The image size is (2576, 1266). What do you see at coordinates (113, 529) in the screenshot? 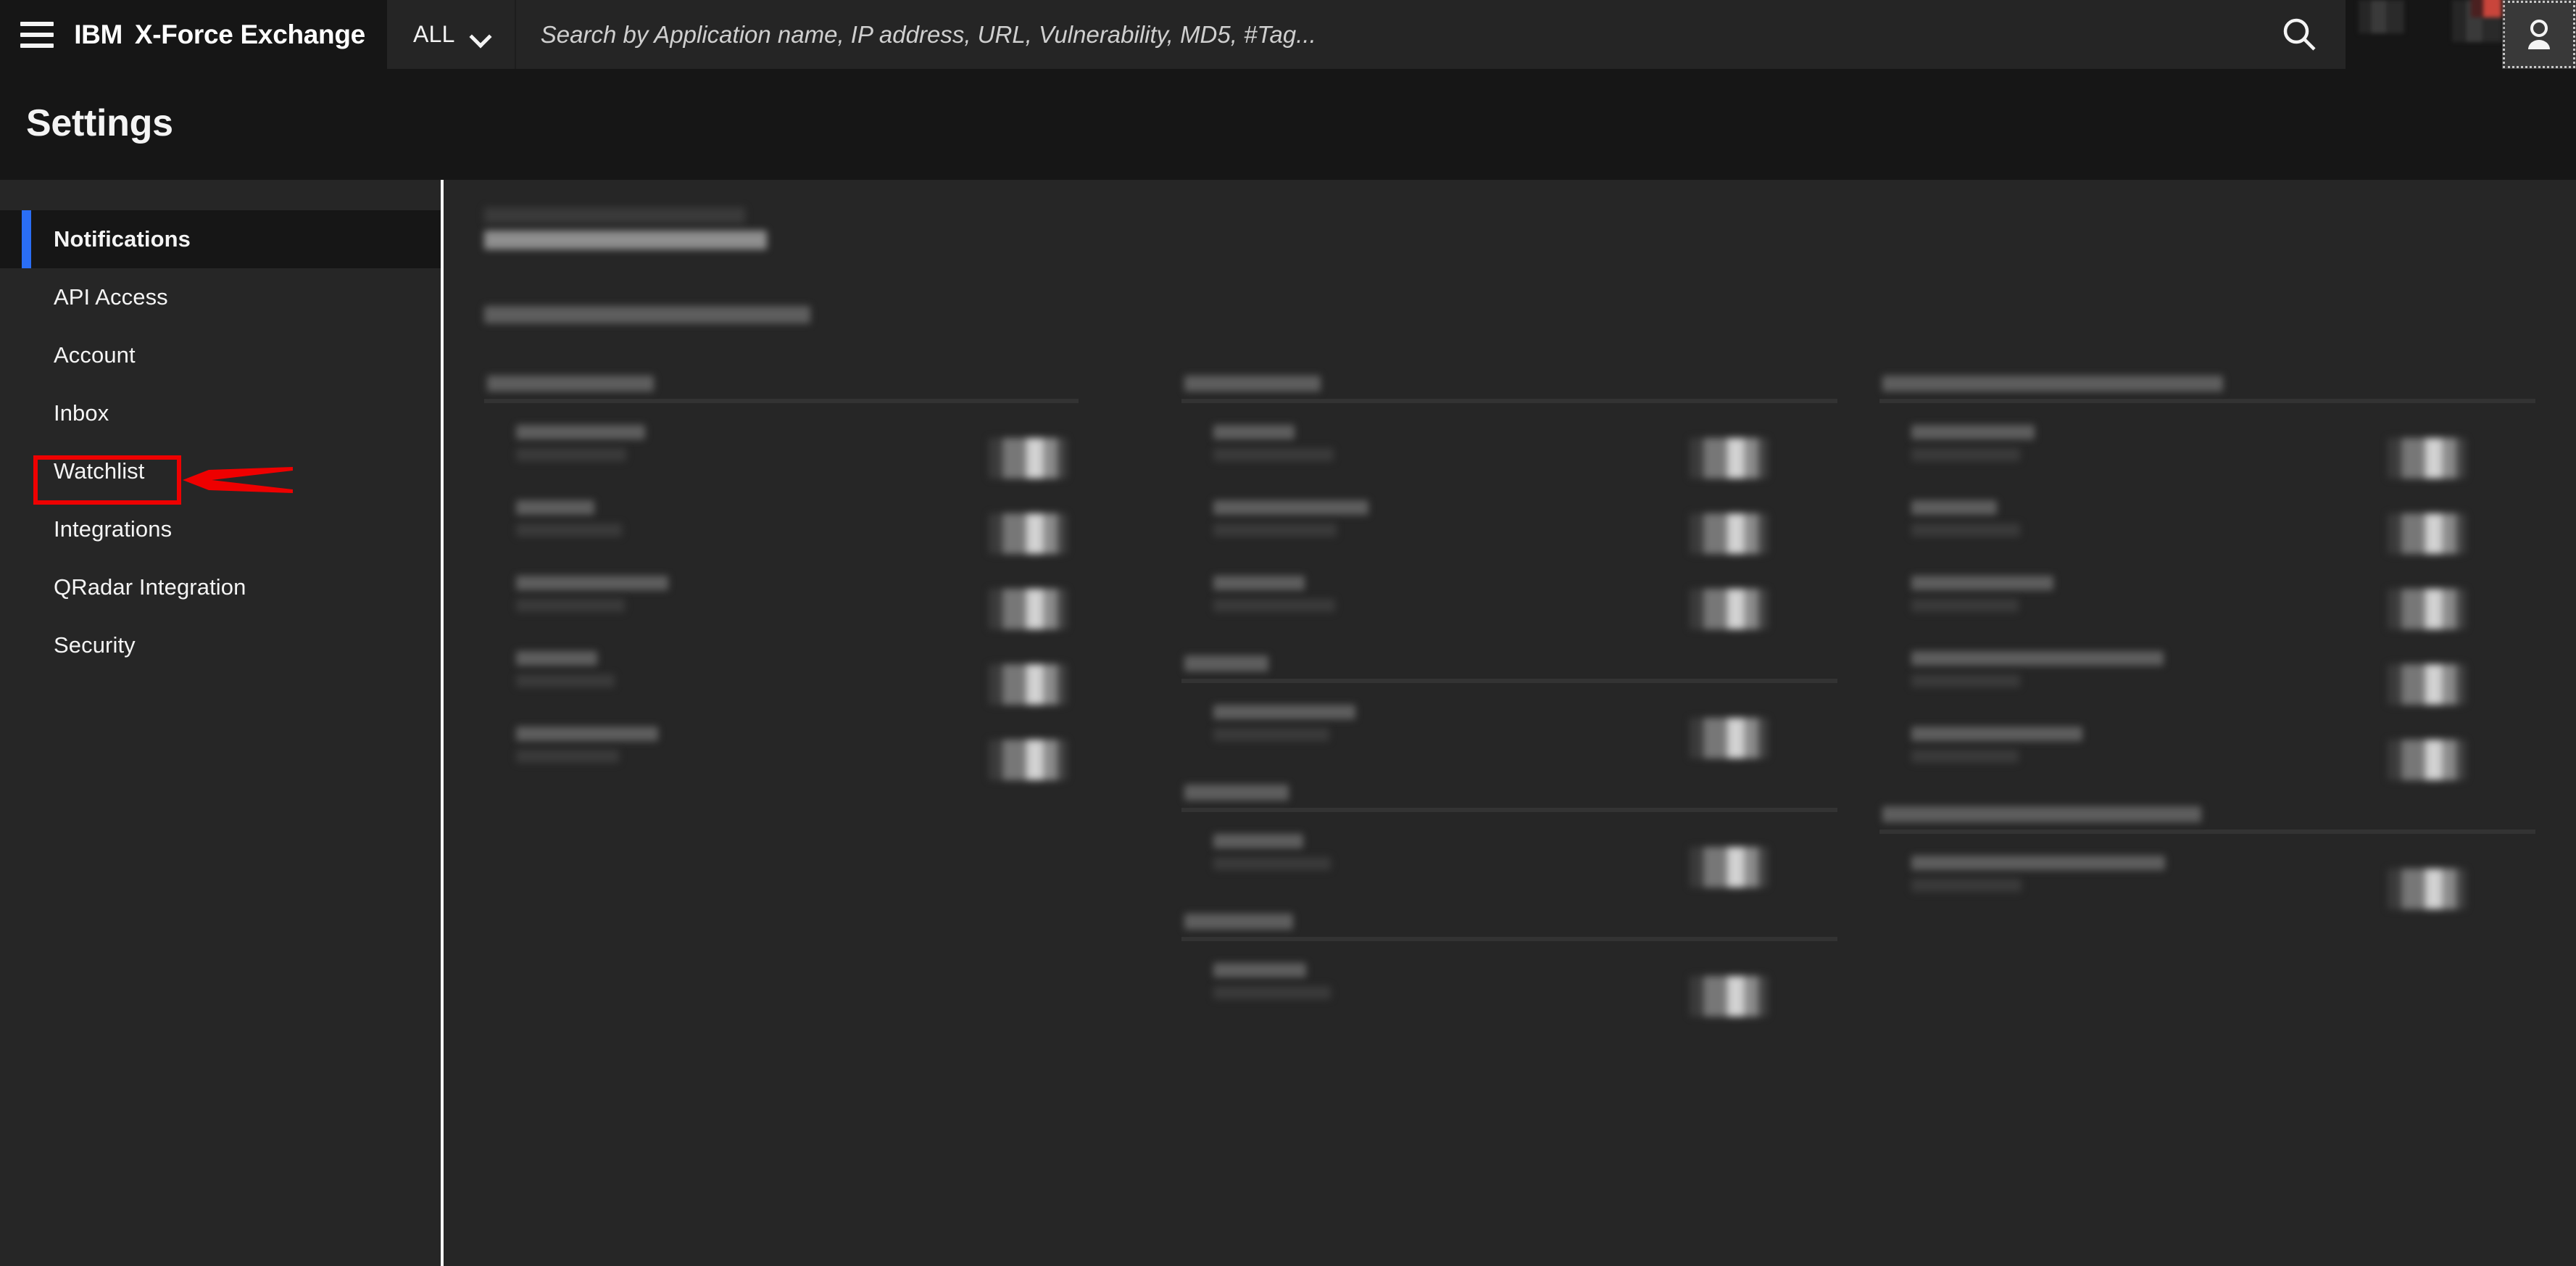
I see `sidebar-item-label: Integrations` at bounding box center [113, 529].